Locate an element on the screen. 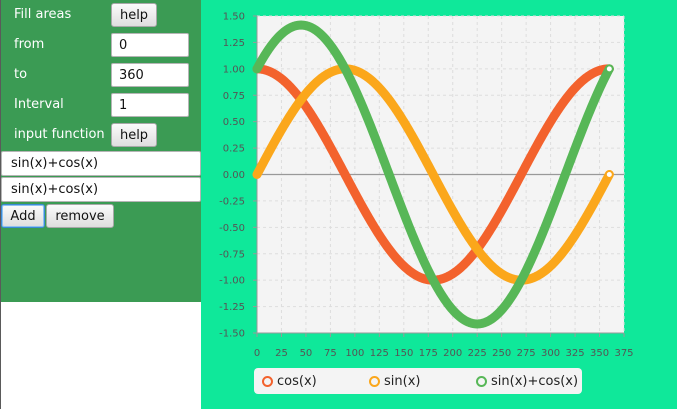 The width and height of the screenshot is (677, 409). legend-item-sin-cos: sin(x)+cos(x) is located at coordinates (527, 381).